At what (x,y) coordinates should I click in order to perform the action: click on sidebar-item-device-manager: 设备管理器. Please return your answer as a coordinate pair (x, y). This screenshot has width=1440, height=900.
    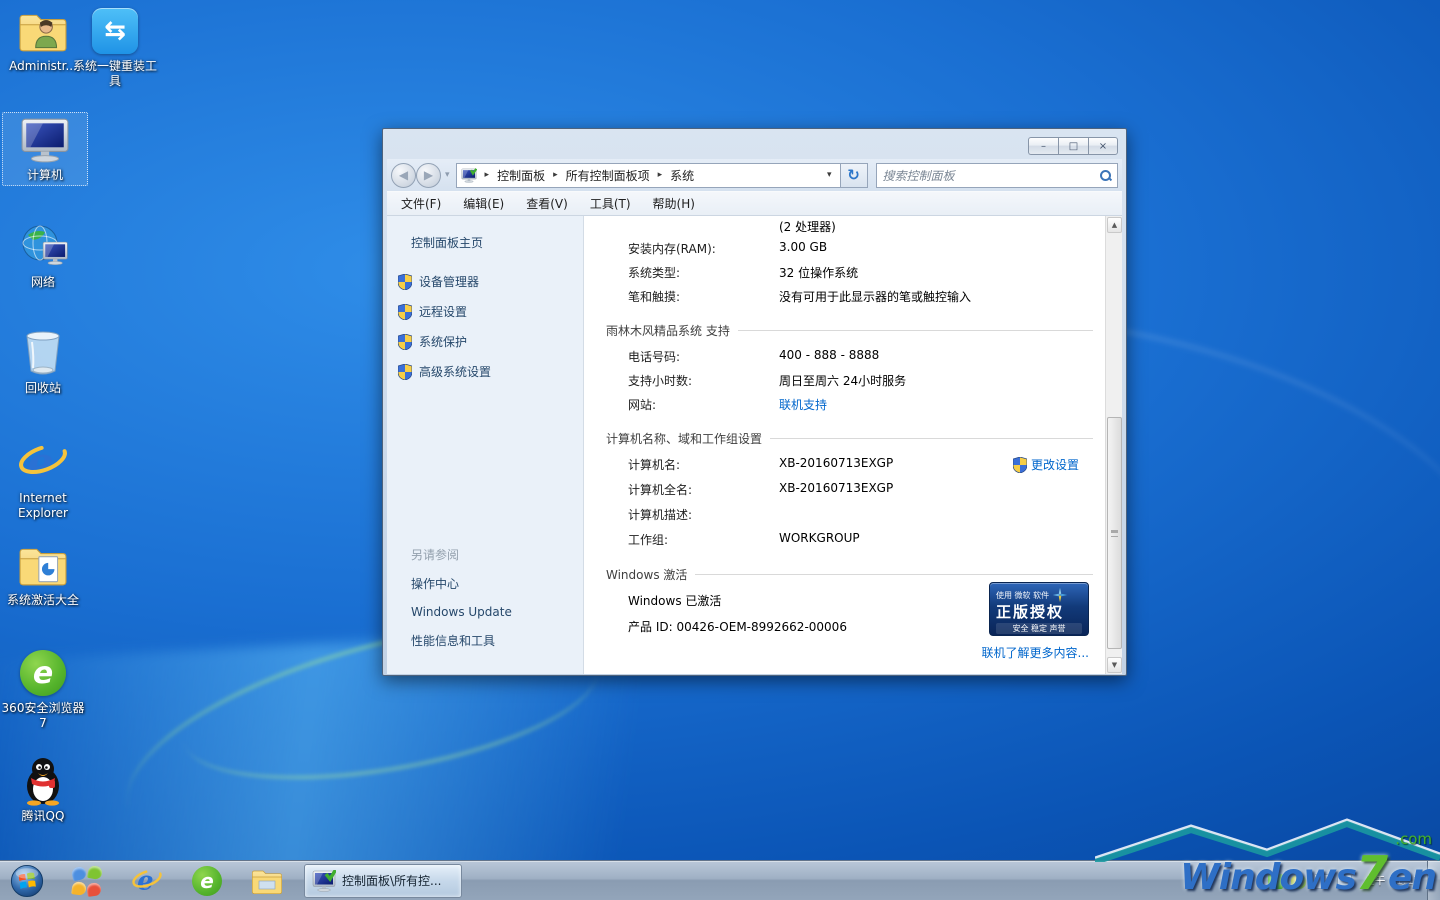
    Looking at the image, I should click on (490, 281).